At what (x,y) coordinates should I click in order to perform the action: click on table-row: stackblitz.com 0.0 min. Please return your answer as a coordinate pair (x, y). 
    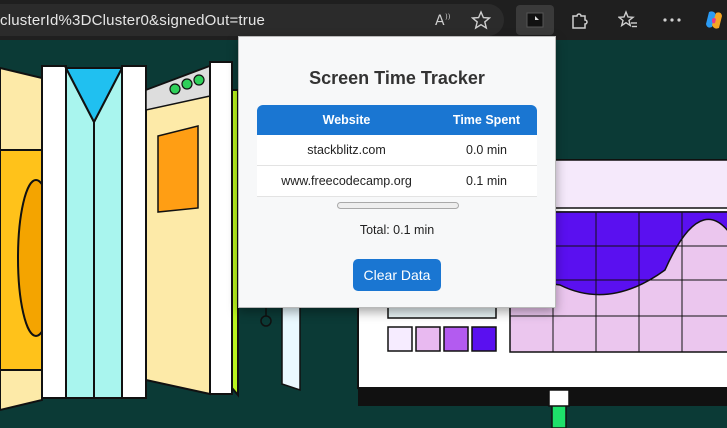
    Looking at the image, I should click on (397, 150).